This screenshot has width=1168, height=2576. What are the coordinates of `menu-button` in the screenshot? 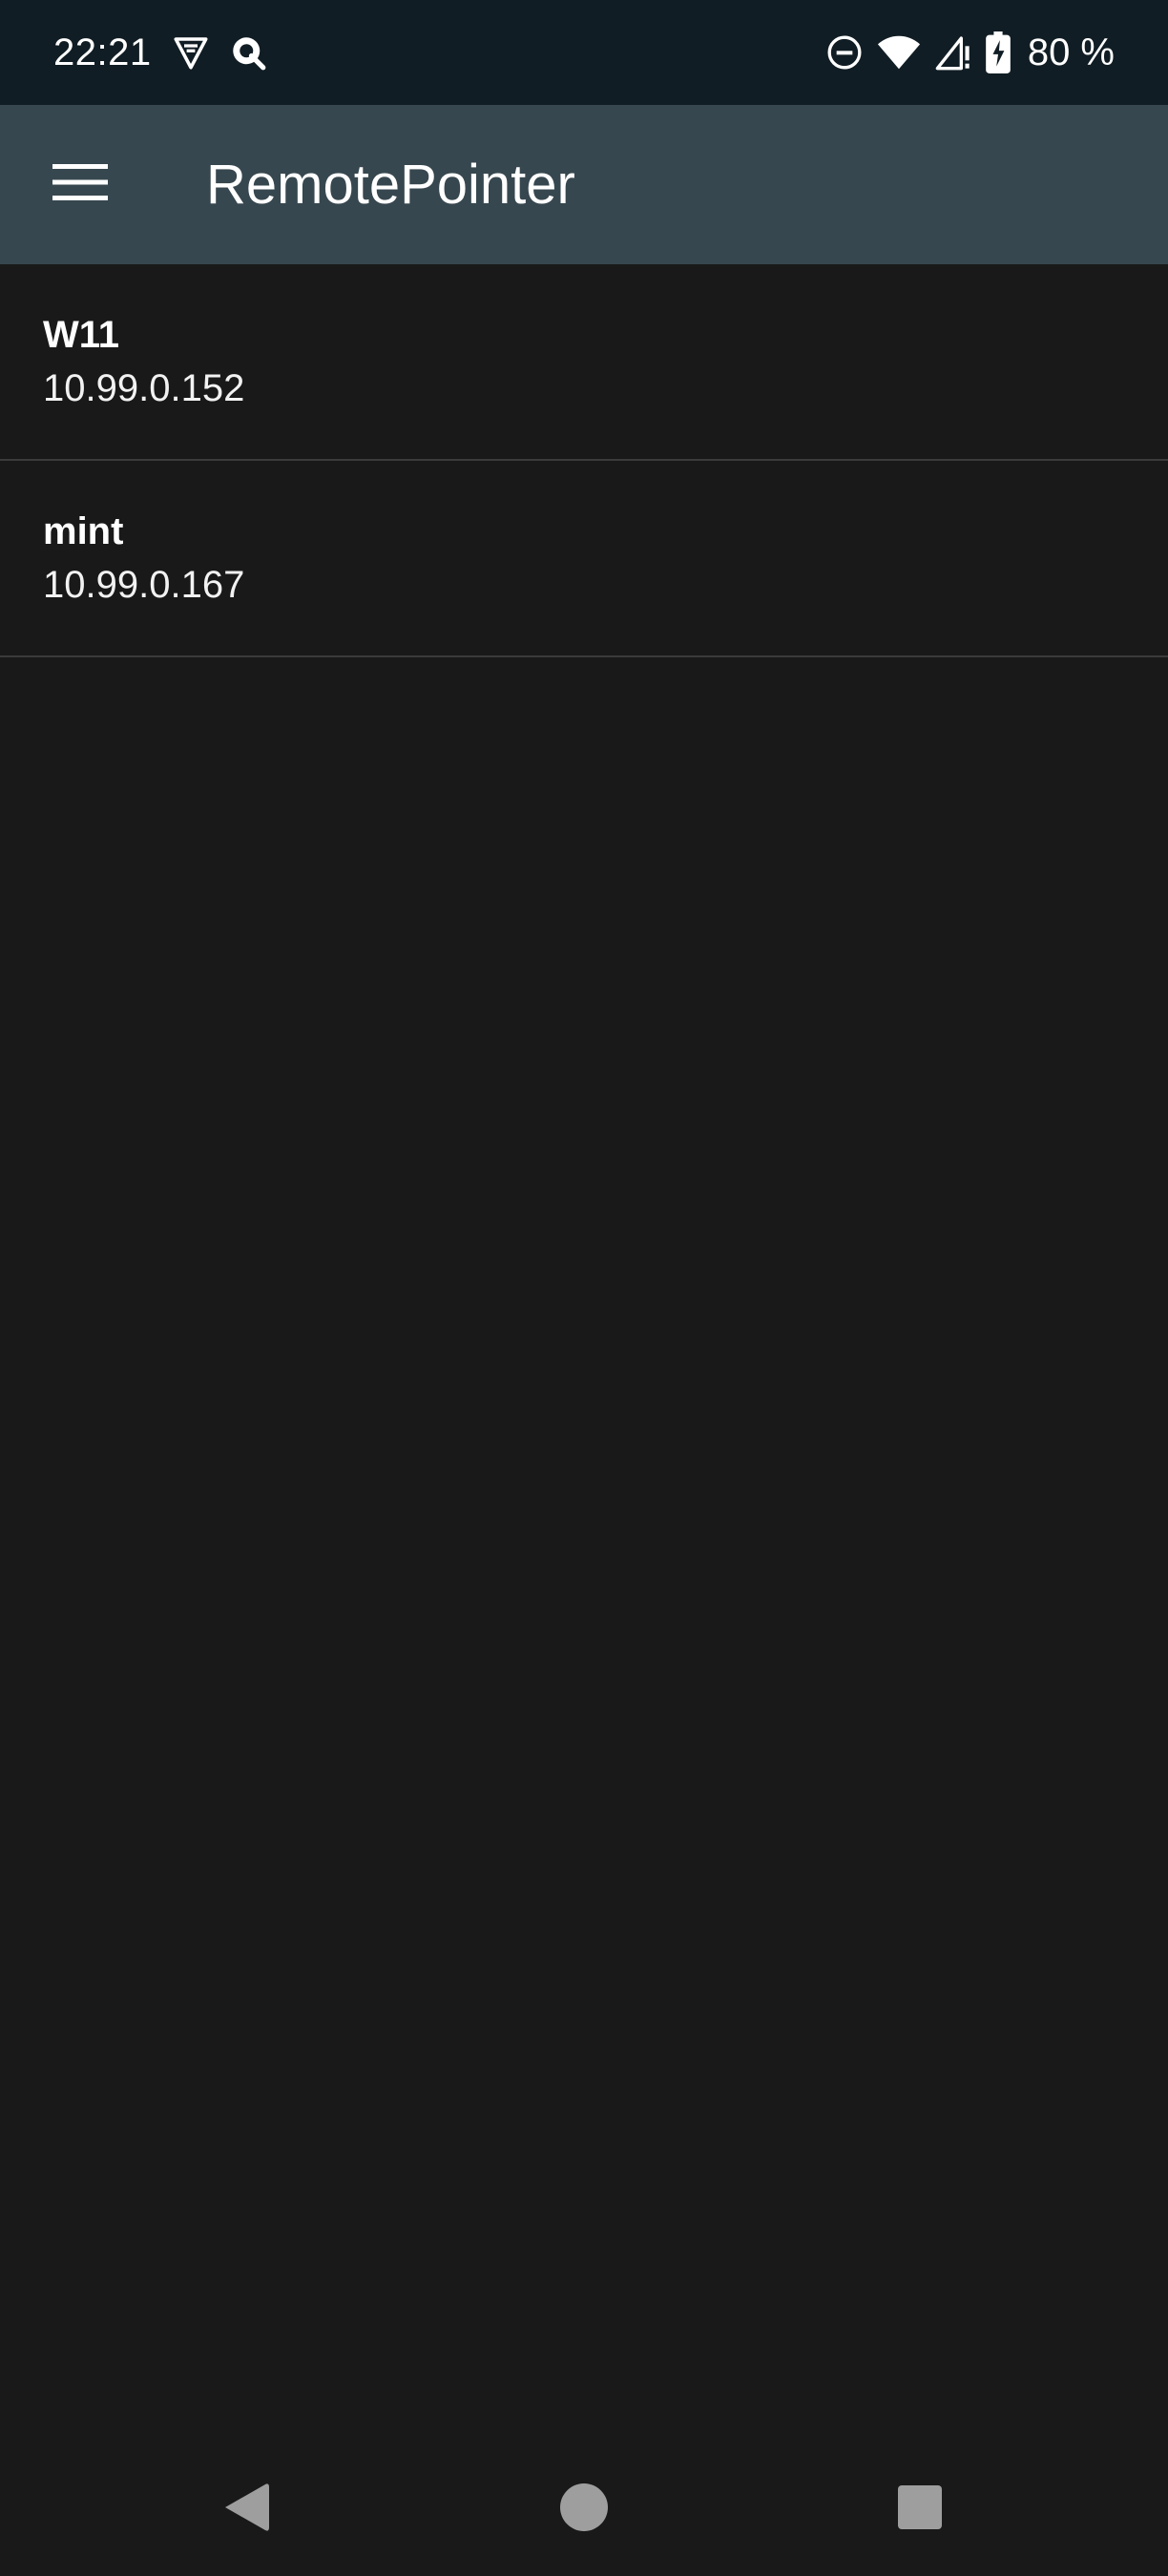 It's located at (80, 184).